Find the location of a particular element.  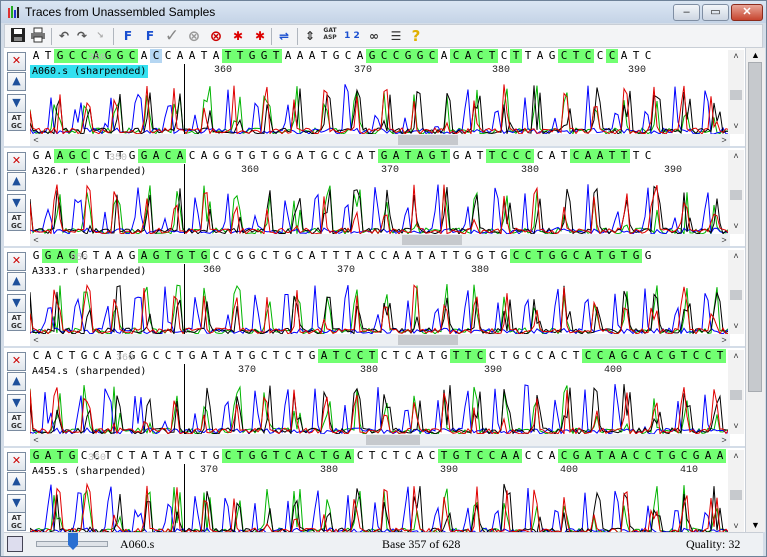

save-icon is located at coordinates (18, 36).